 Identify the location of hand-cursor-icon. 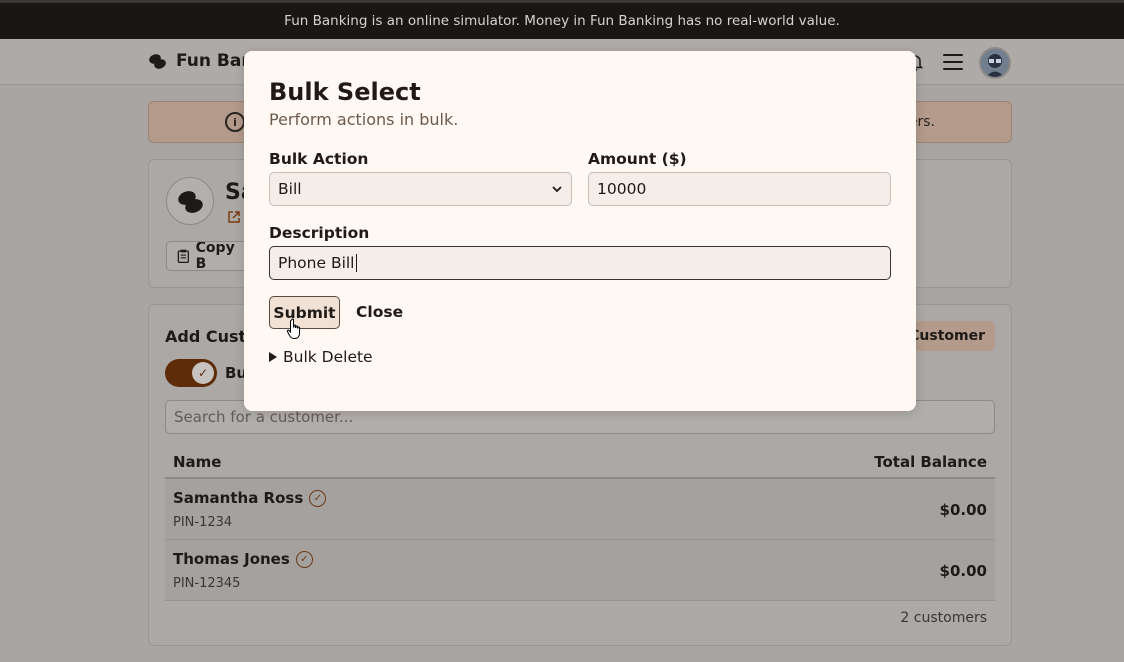
(293, 328).